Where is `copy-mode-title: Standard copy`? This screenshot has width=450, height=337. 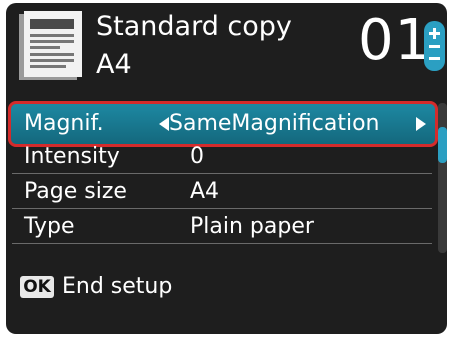 copy-mode-title: Standard copy is located at coordinates (194, 26).